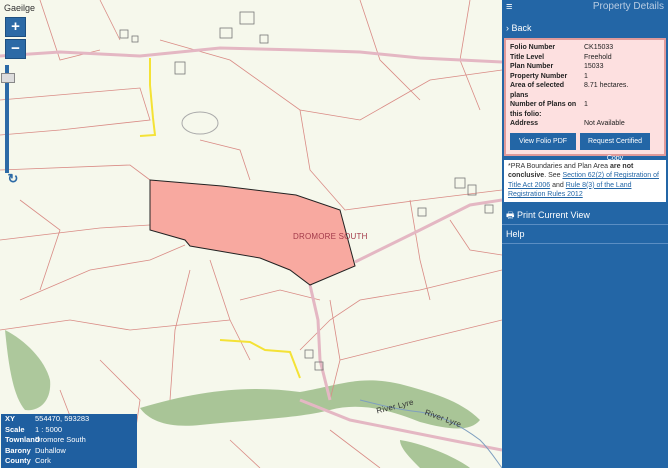 Image resolution: width=668 pixels, height=468 pixels. What do you see at coordinates (567, 123) in the screenshot?
I see `detail-row: Address Not Available` at bounding box center [567, 123].